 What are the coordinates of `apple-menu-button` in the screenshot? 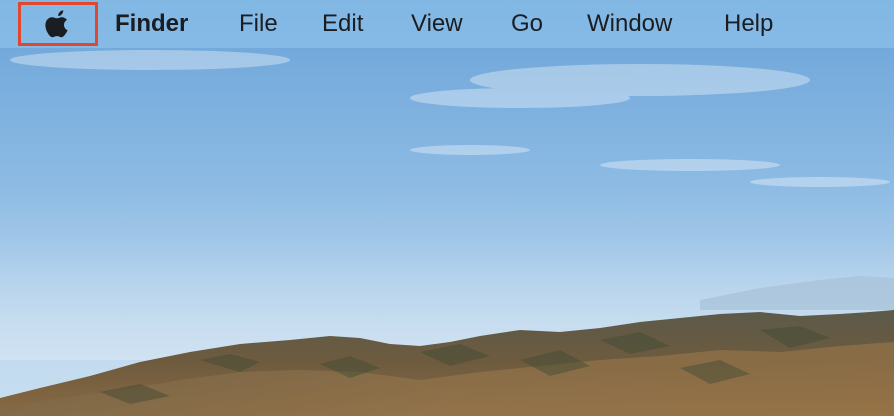 It's located at (58, 24).